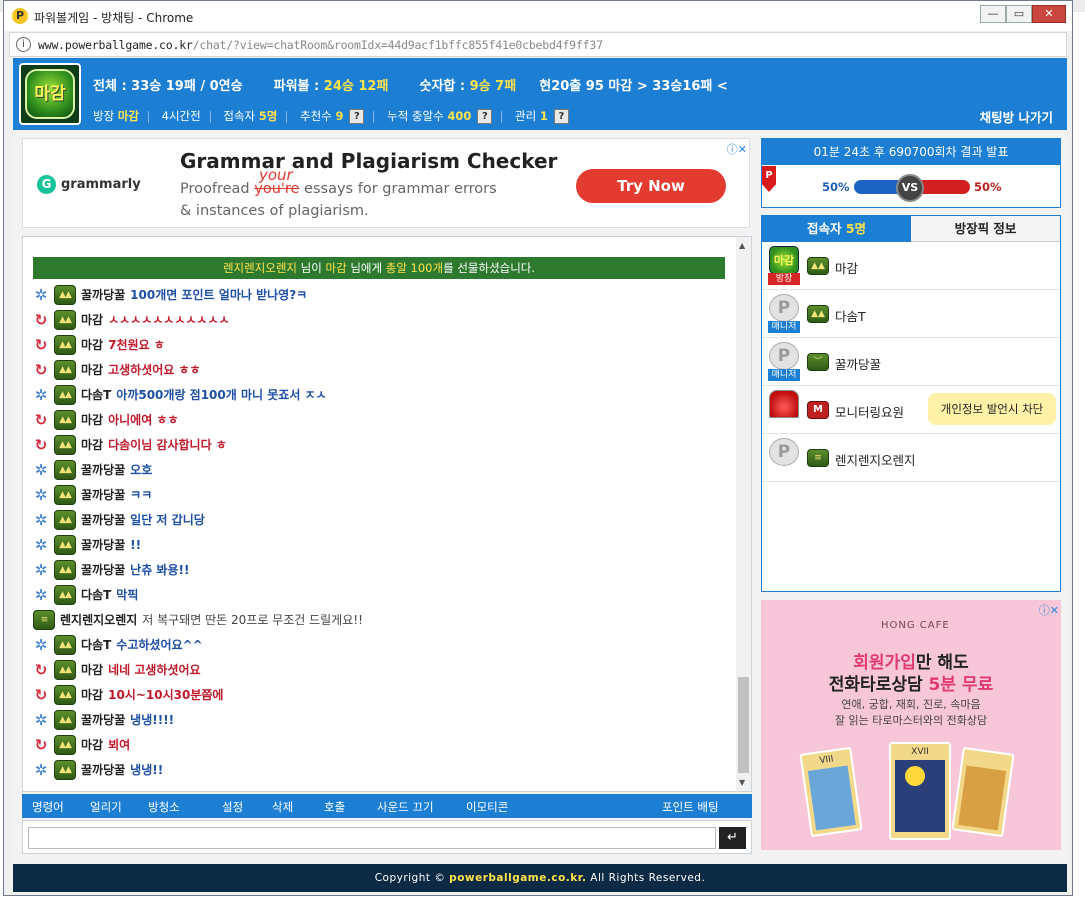 This screenshot has height=903, width=1085. What do you see at coordinates (875, 459) in the screenshot?
I see `user-name: 렌지렌지오렌지` at bounding box center [875, 459].